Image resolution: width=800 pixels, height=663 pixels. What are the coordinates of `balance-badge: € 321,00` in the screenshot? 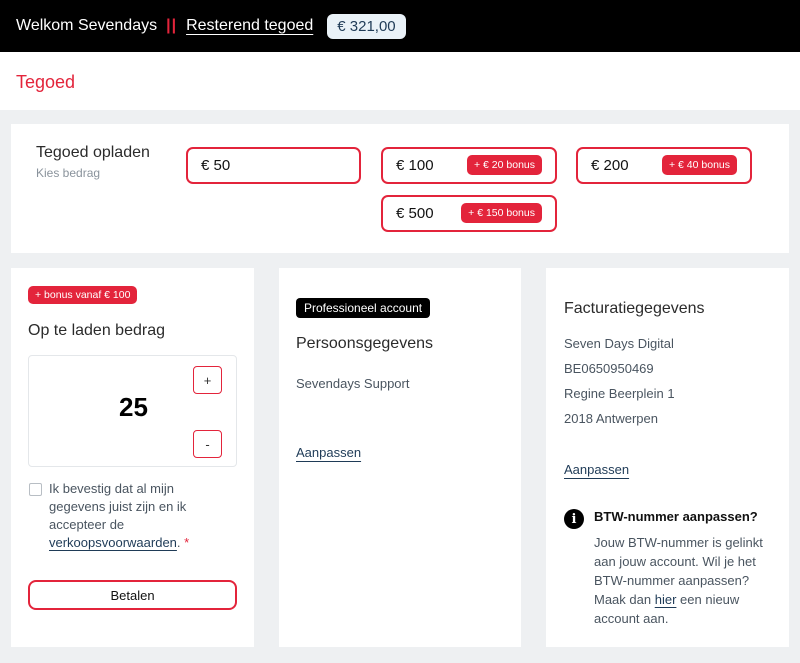 It's located at (366, 26).